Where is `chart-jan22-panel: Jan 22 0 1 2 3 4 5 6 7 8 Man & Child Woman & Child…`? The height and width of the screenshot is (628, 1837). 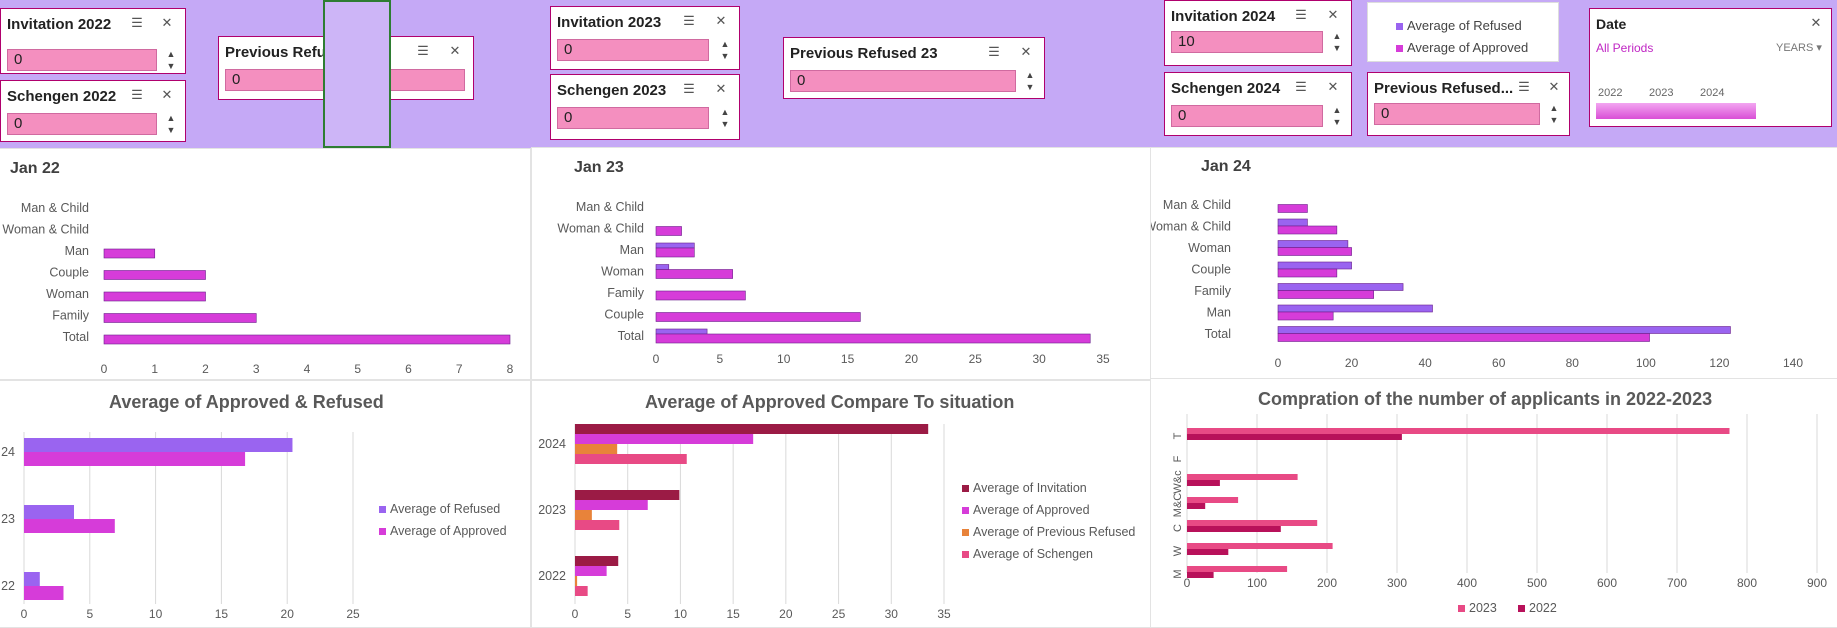 chart-jan22-panel: Jan 22 0 1 2 3 4 5 6 7 8 Man & Child Woman & Child… is located at coordinates (265, 264).